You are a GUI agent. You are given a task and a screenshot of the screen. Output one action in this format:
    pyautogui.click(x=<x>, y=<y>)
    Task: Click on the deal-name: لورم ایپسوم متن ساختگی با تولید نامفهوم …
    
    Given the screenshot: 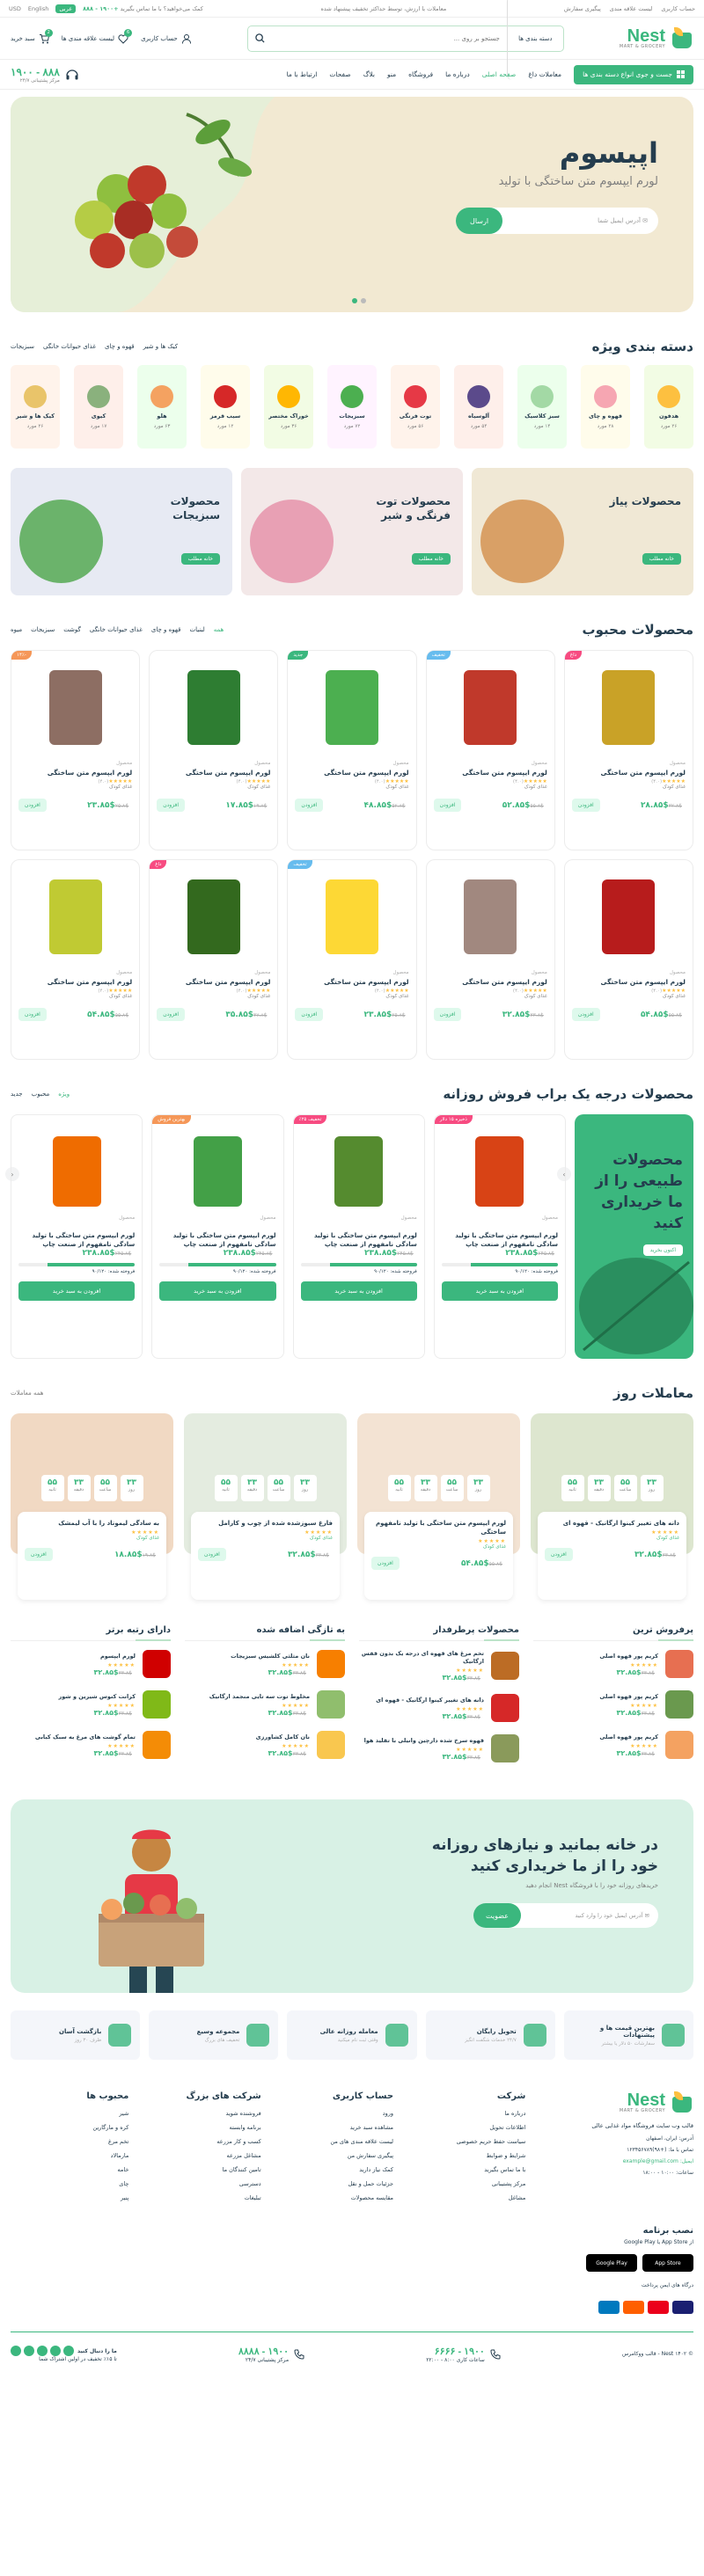 What is the action you would take?
    pyautogui.click(x=439, y=1527)
    